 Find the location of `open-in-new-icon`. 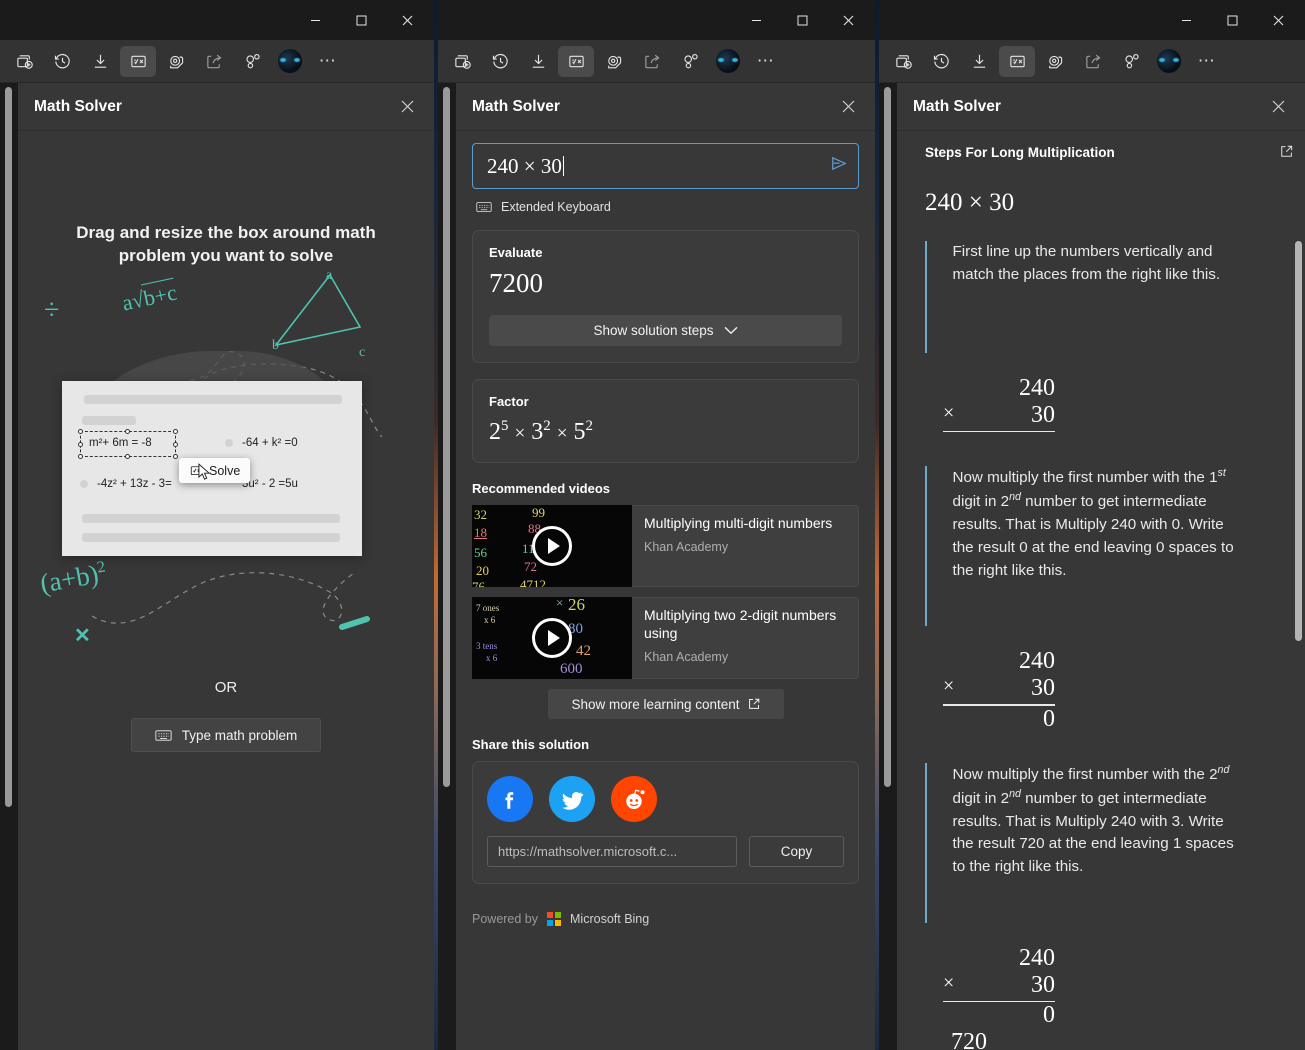

open-in-new-icon is located at coordinates (1286, 154).